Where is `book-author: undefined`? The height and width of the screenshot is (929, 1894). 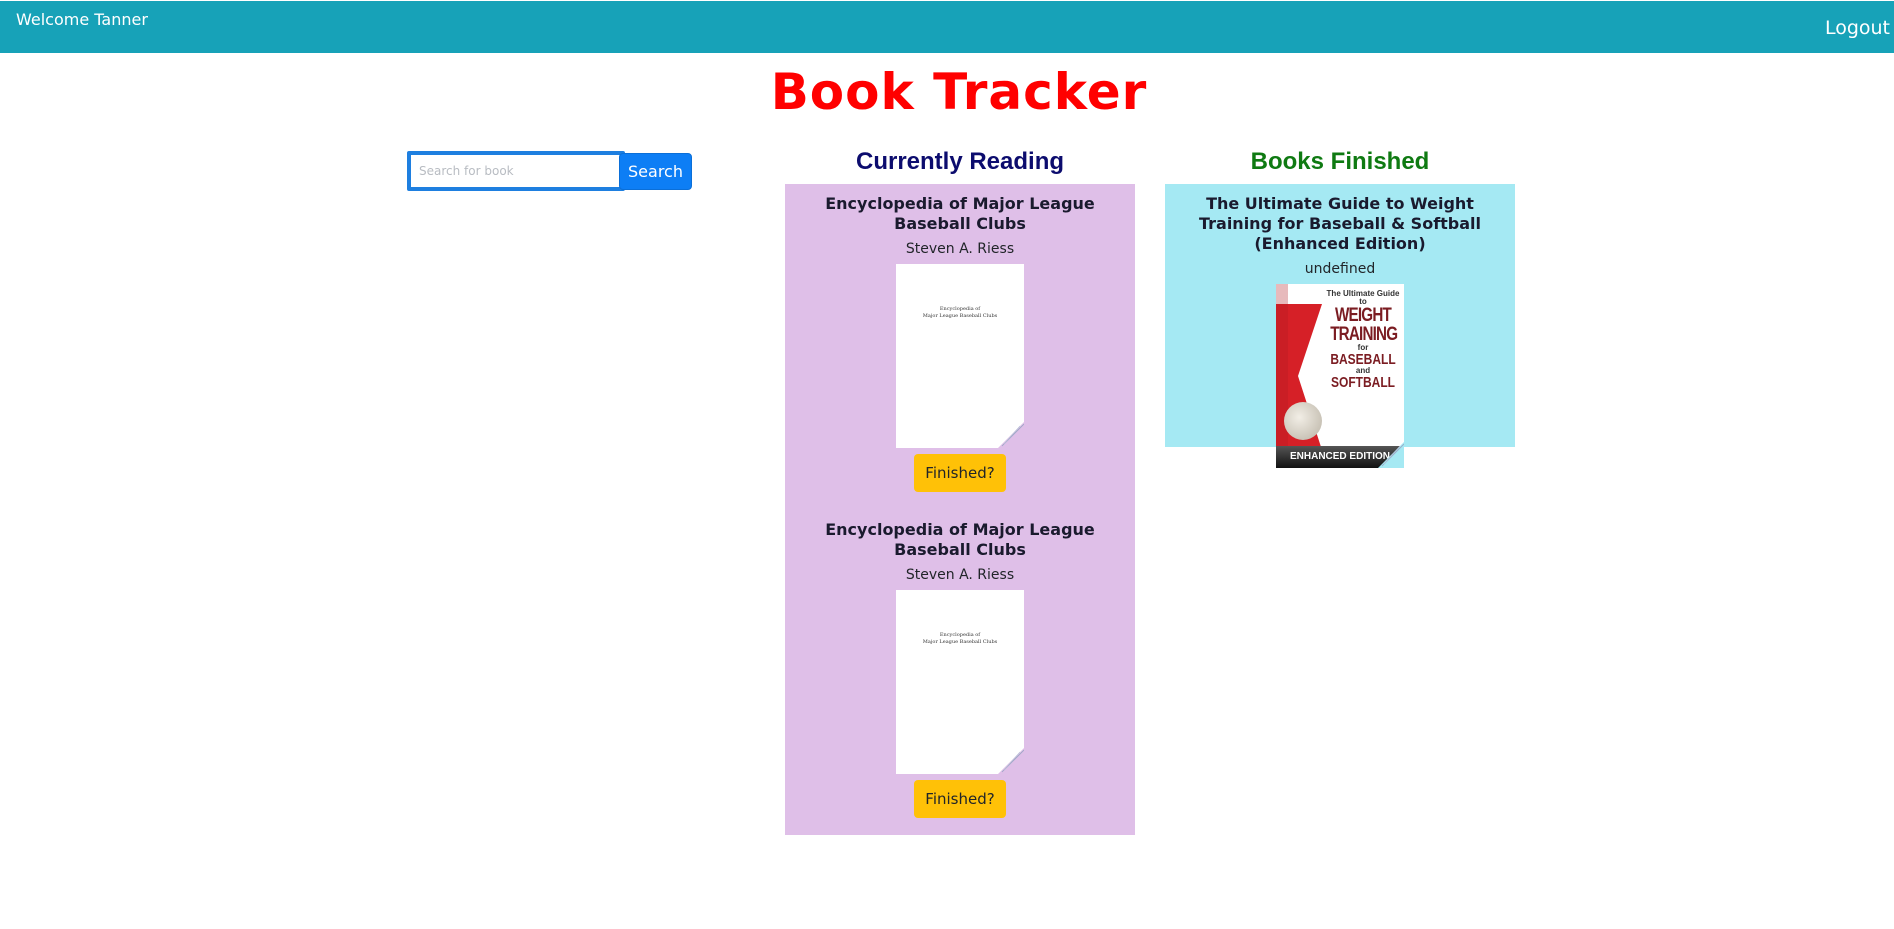 book-author: undefined is located at coordinates (1340, 269).